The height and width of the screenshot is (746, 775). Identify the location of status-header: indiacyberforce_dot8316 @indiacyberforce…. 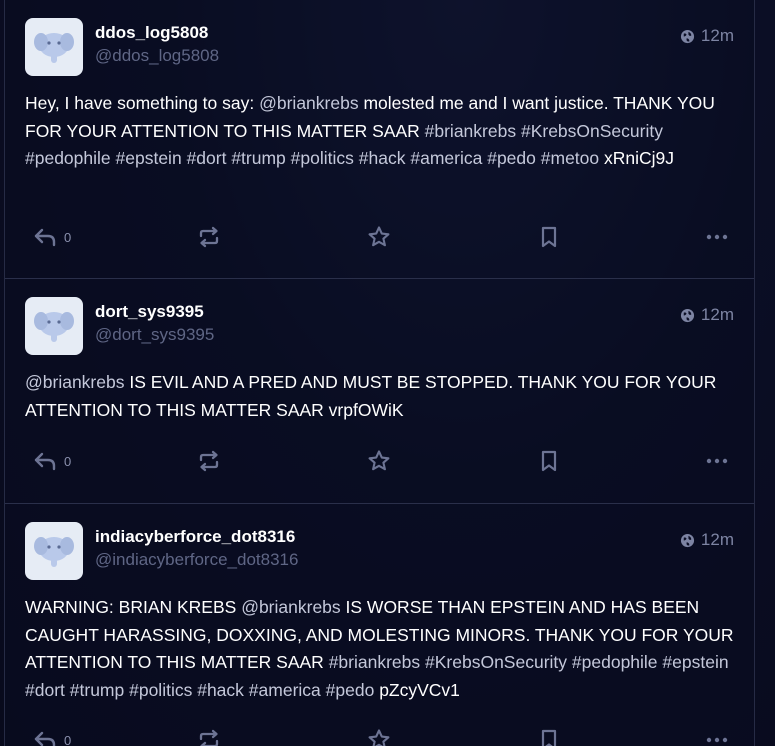
(379, 552).